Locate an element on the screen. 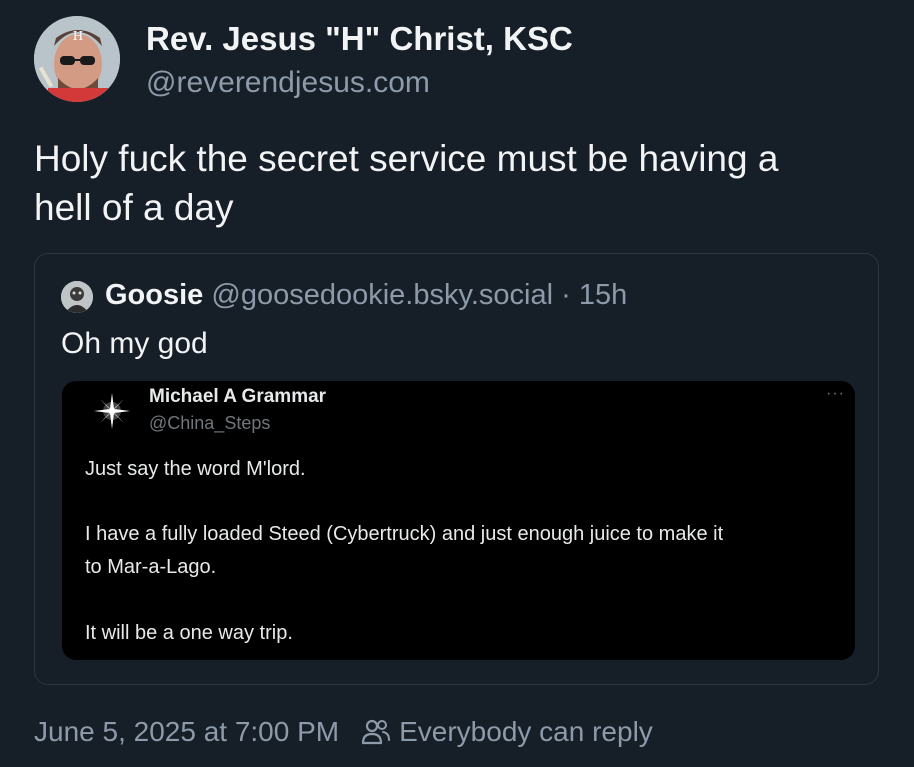  post-timestamp: June 5, 2025 at 7:00 PM is located at coordinates (186, 732).